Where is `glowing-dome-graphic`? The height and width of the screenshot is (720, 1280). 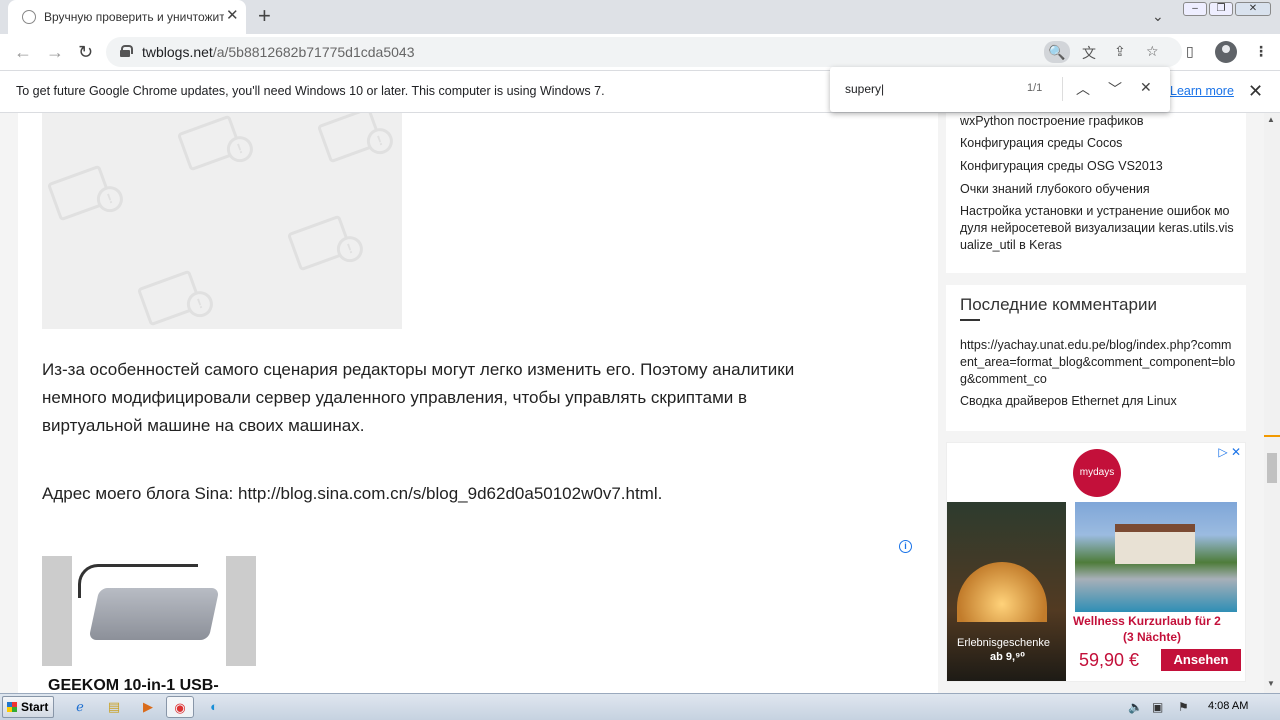
glowing-dome-graphic is located at coordinates (1002, 592).